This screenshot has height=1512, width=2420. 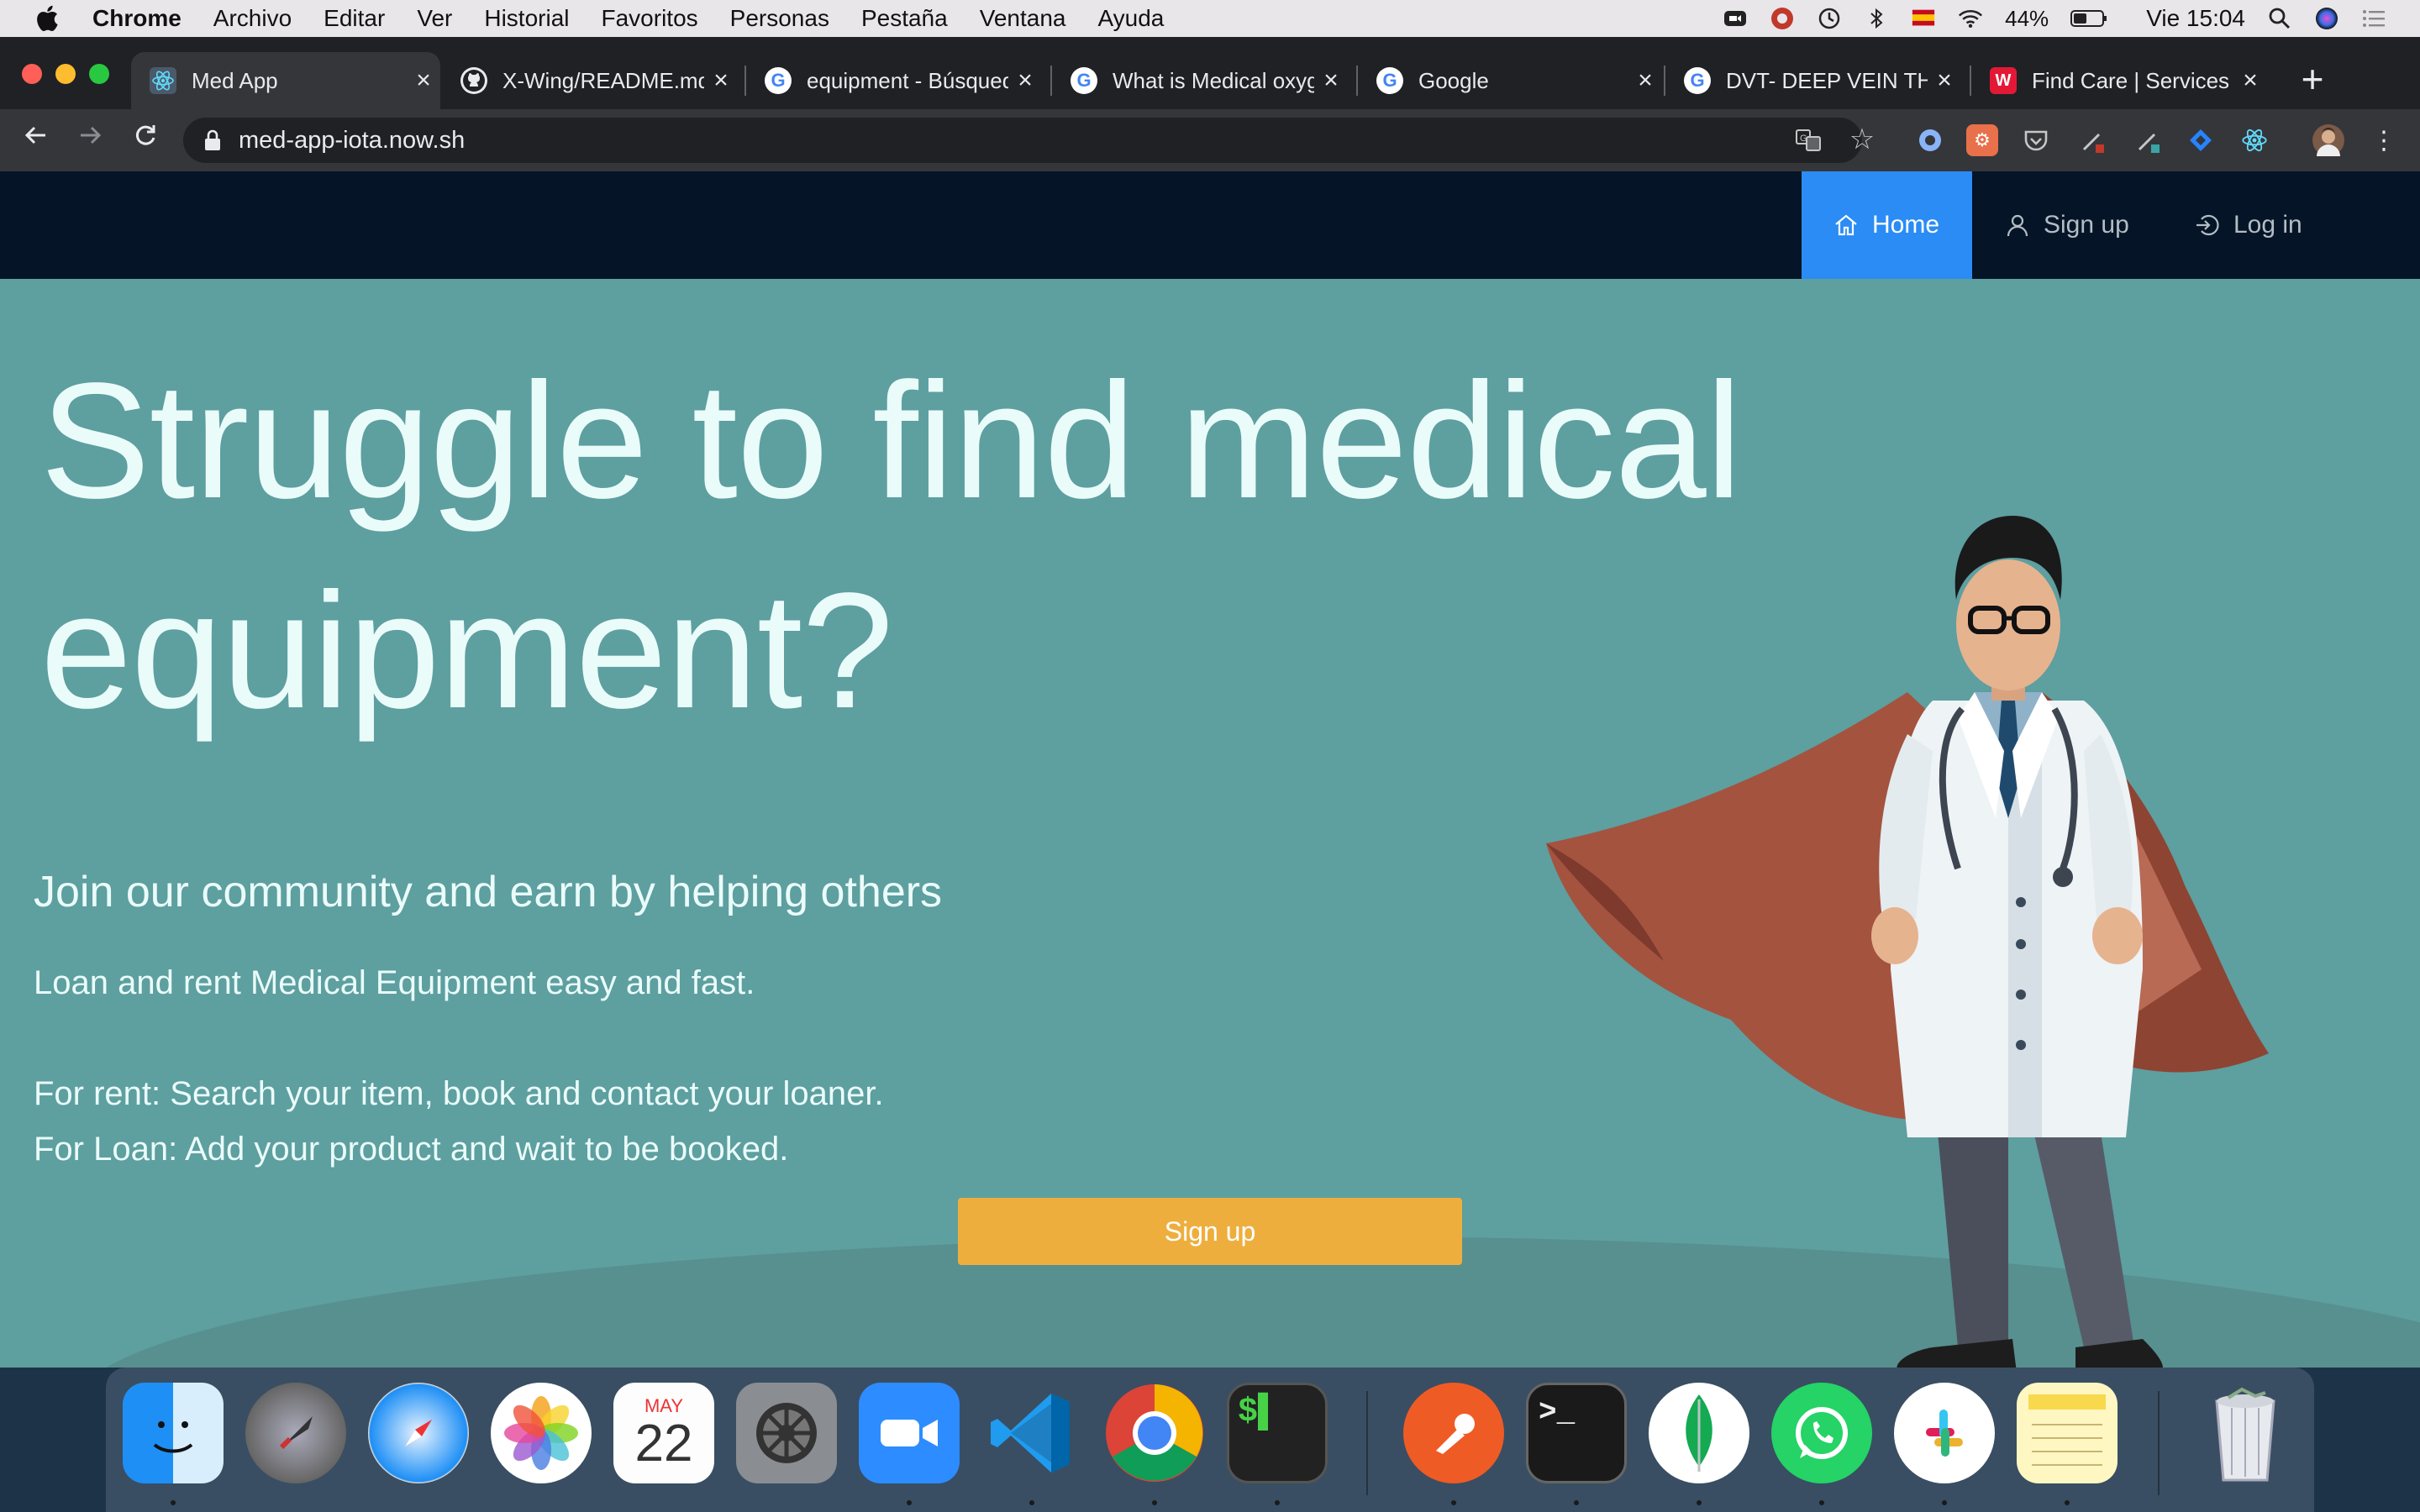 What do you see at coordinates (1906, 225) in the screenshot?
I see `nav-home-label: Home` at bounding box center [1906, 225].